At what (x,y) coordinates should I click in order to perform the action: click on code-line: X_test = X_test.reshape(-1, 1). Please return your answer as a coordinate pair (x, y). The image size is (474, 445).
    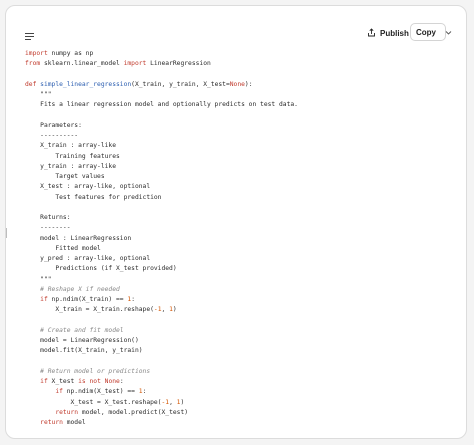
    Looking at the image, I should click on (240, 403).